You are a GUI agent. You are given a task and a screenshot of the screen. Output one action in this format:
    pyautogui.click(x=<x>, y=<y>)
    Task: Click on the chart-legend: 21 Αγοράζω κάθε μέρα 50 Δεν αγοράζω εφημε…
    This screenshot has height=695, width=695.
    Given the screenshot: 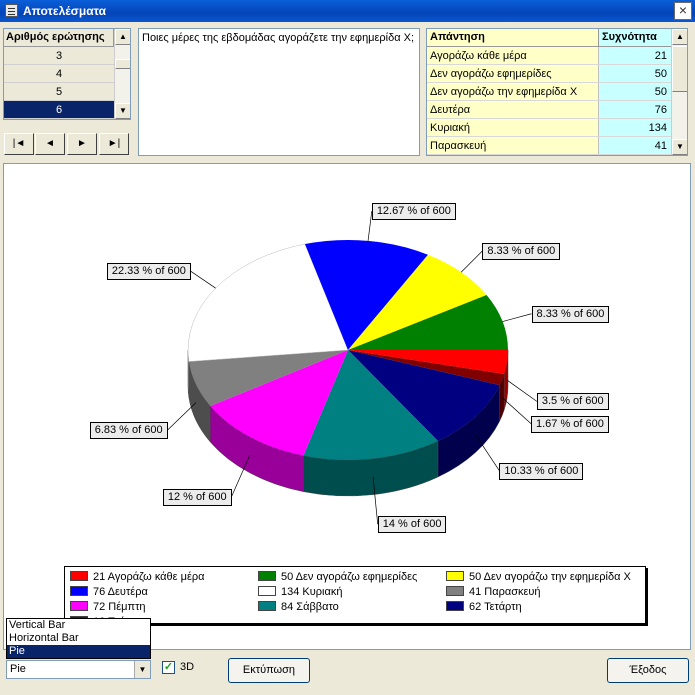 What is the action you would take?
    pyautogui.click(x=355, y=595)
    